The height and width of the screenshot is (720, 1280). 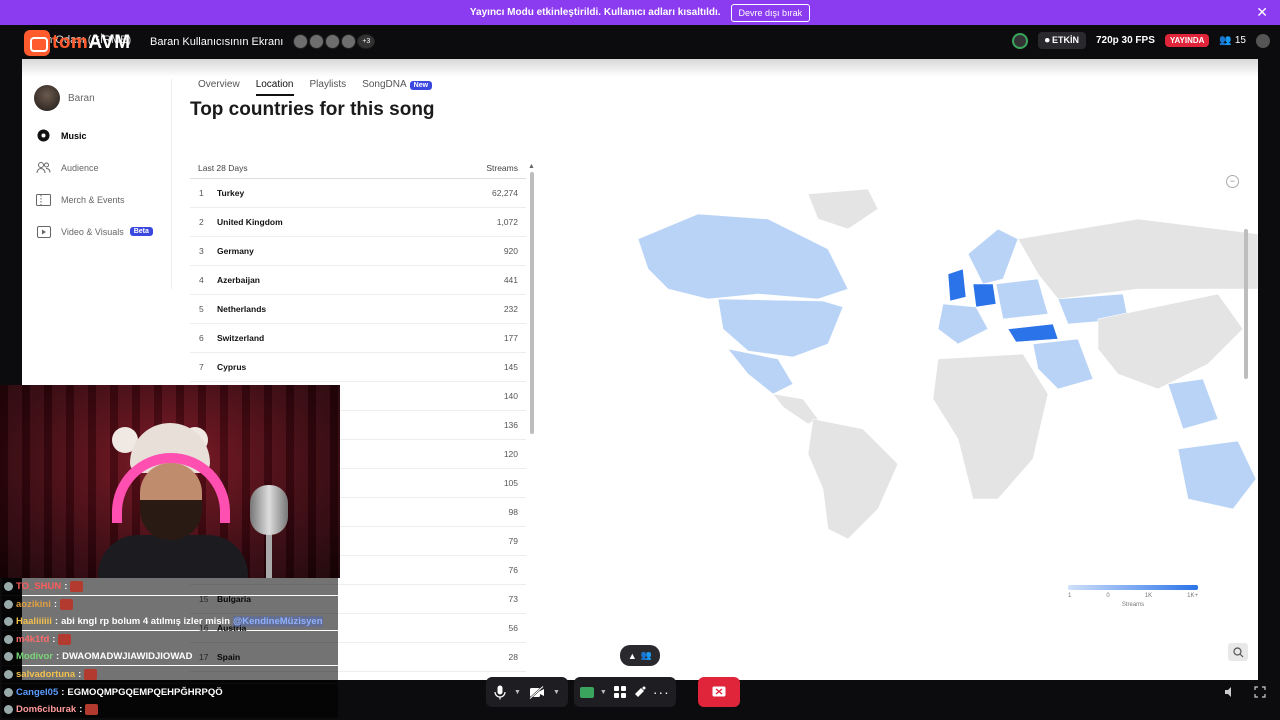 What do you see at coordinates (1022, 299) in the screenshot?
I see `map-region-eastern-europe` at bounding box center [1022, 299].